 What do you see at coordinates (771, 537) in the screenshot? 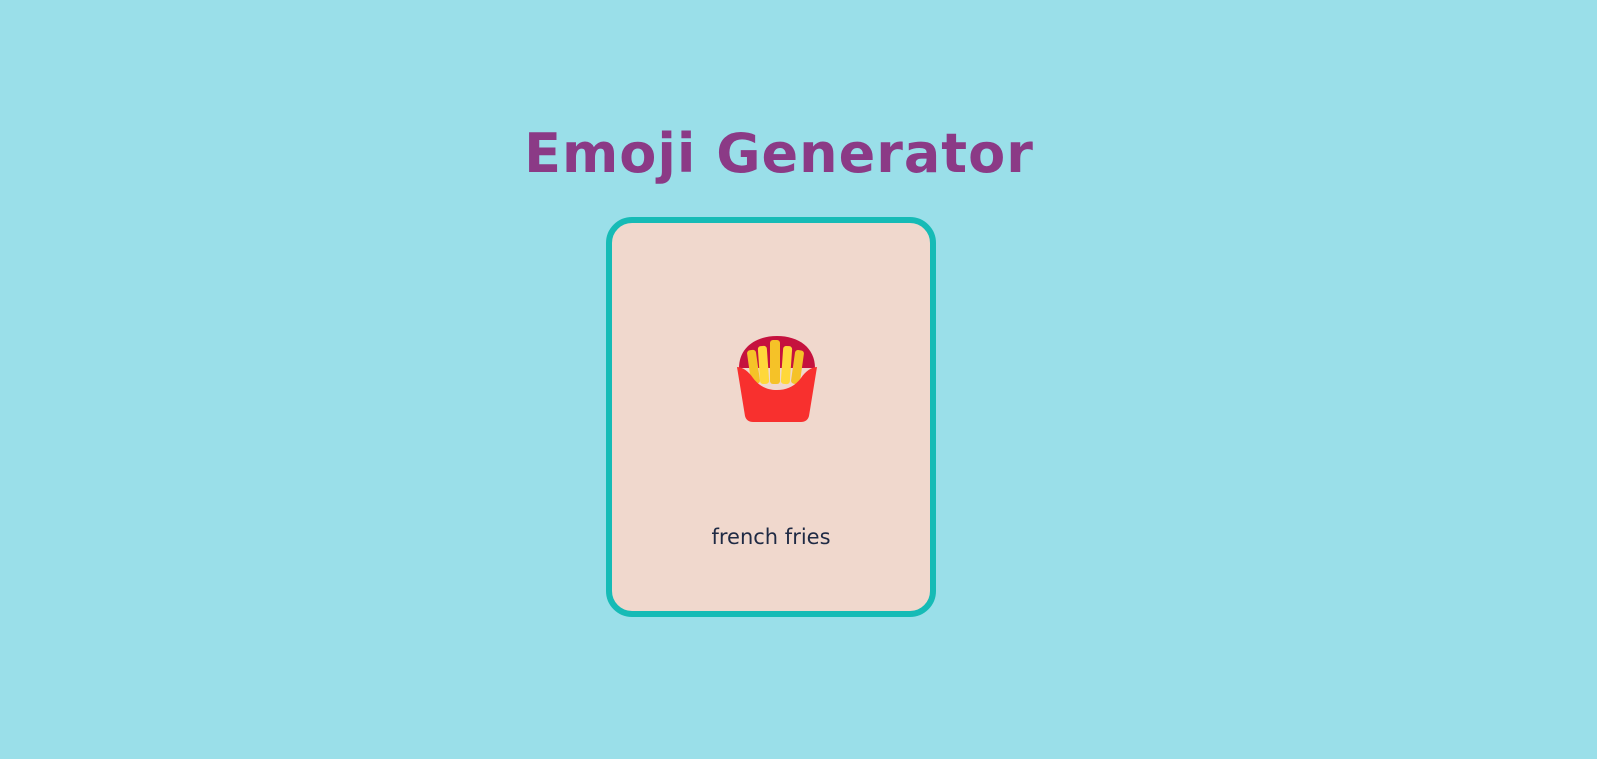
I see `emoji-name: french fries` at bounding box center [771, 537].